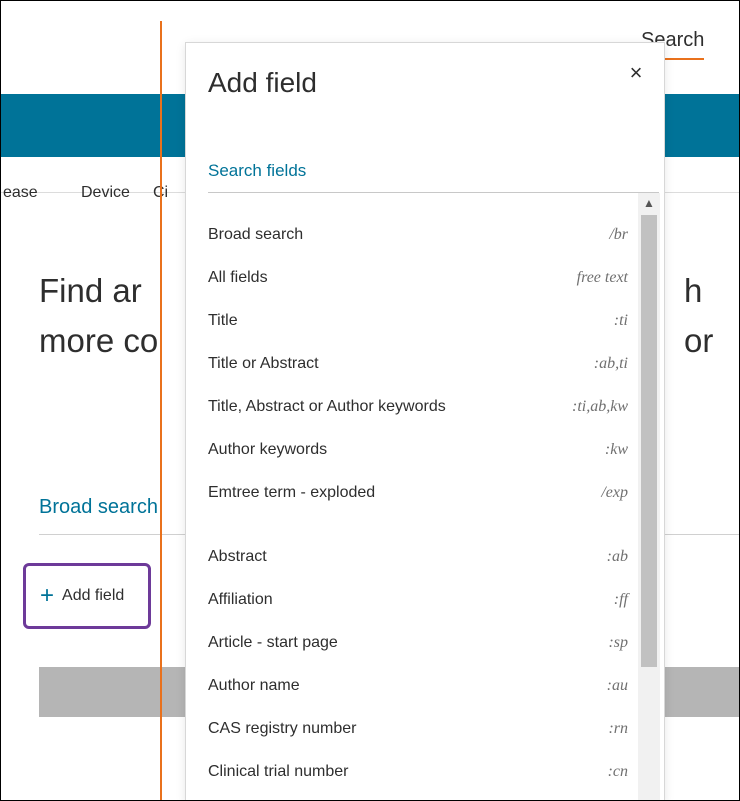 The height and width of the screenshot is (801, 740). I want to click on scrollbar: ▲, so click(649, 496).